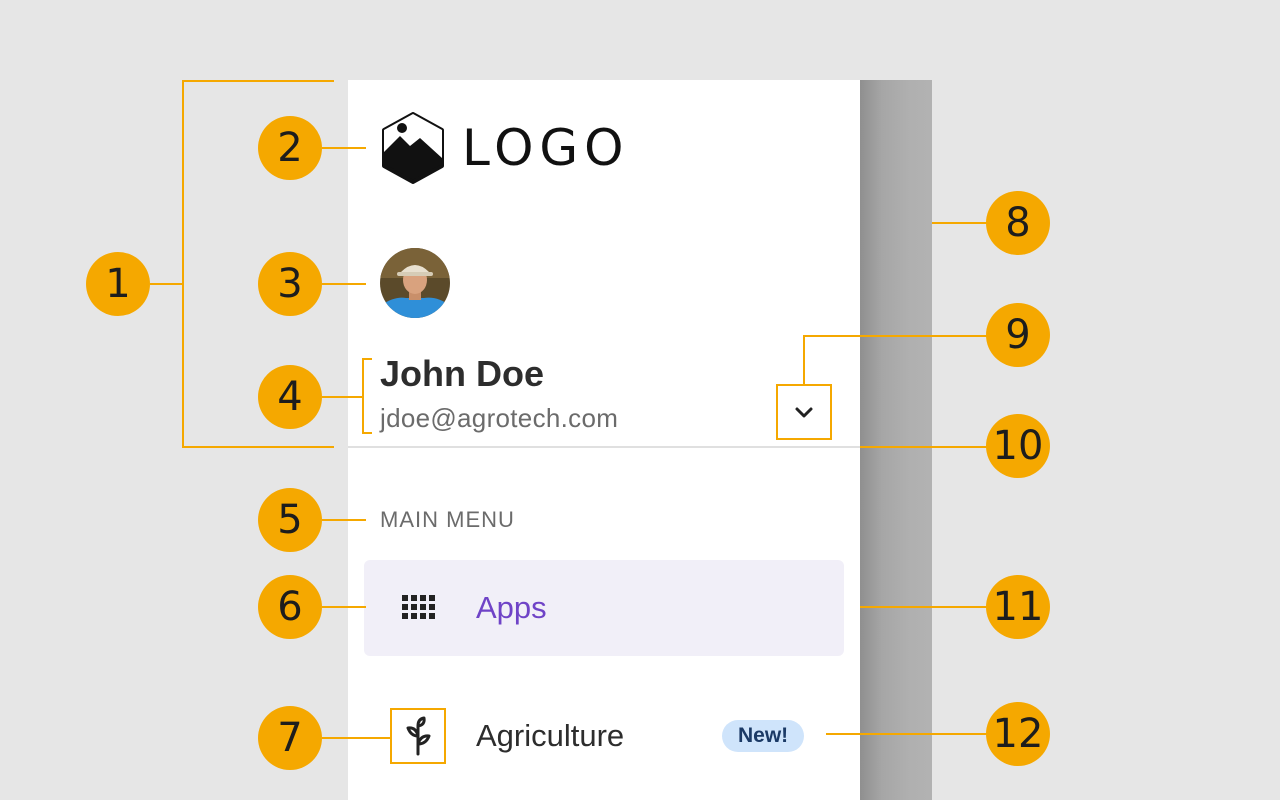  Describe the element at coordinates (1018, 734) in the screenshot. I see `callout-marker: 12` at that location.